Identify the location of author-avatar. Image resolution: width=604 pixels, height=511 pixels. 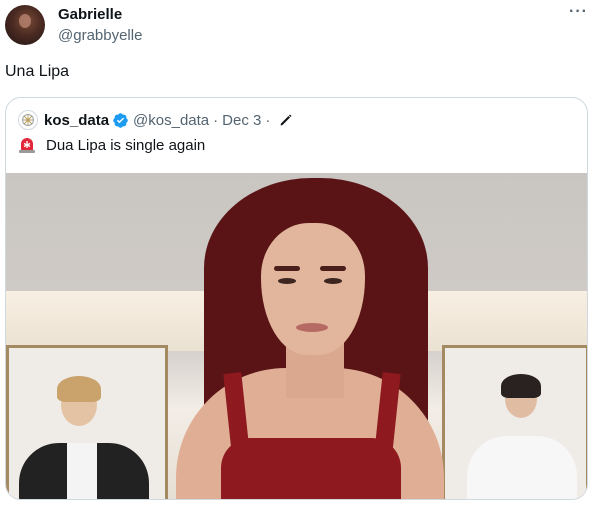
(25, 25).